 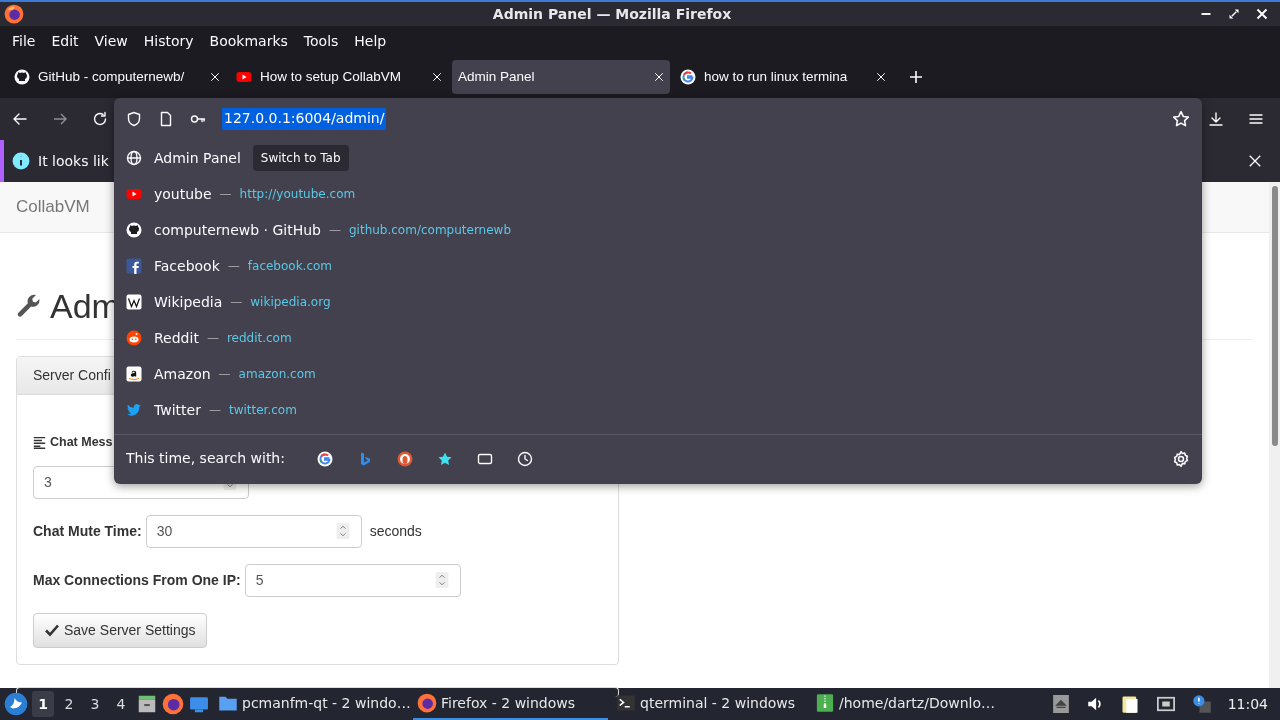 What do you see at coordinates (73, 161) in the screenshot?
I see `notification-text: It looks lik` at bounding box center [73, 161].